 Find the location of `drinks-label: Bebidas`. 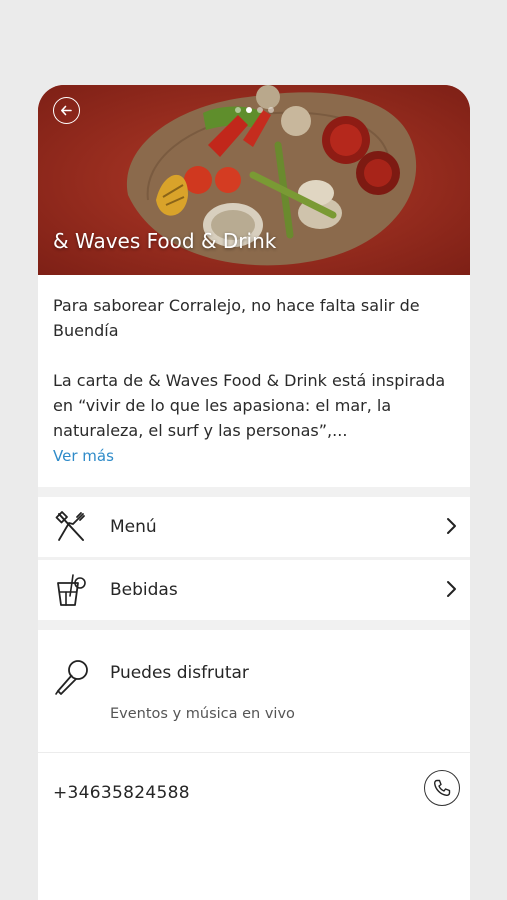

drinks-label: Bebidas is located at coordinates (144, 590).